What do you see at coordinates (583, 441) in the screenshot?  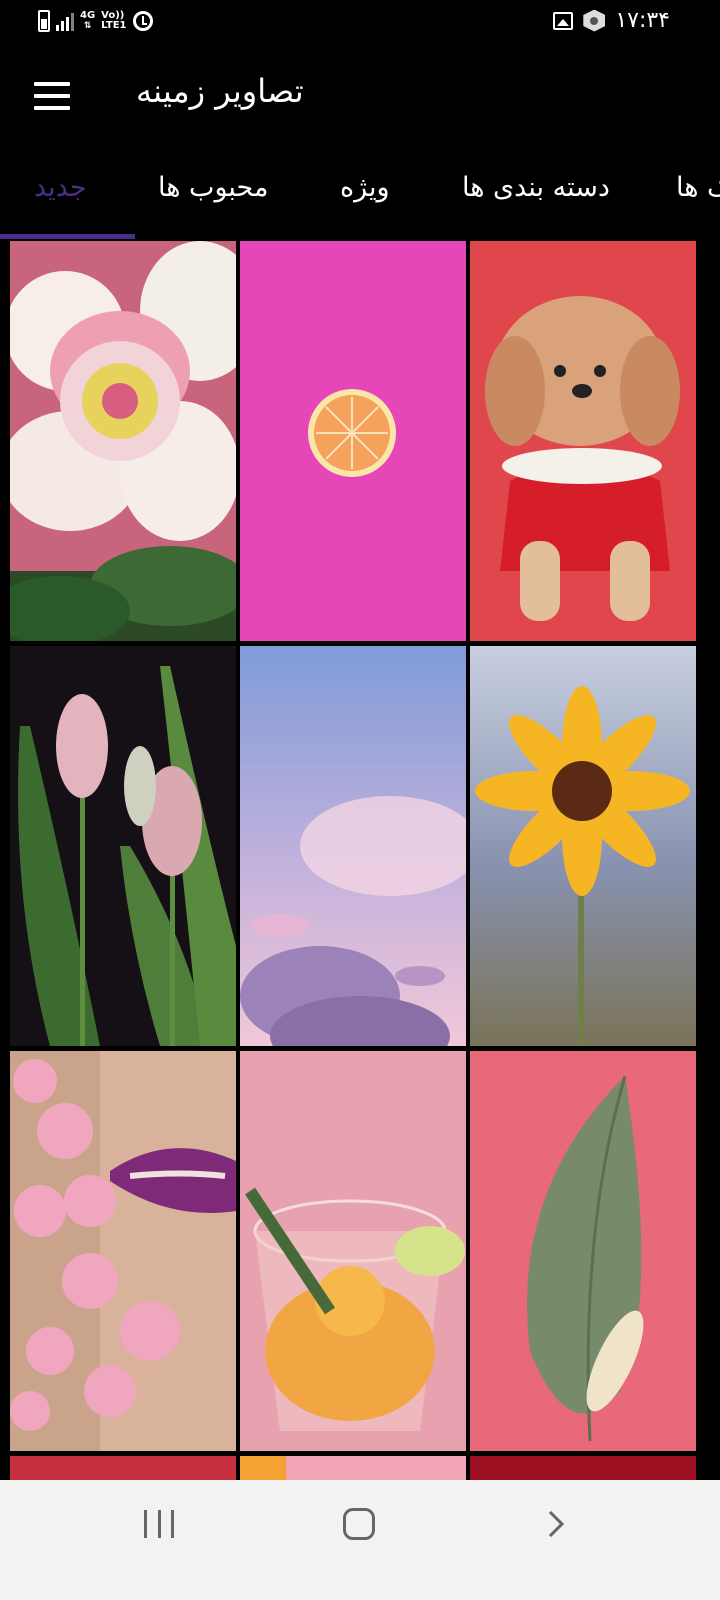 I see `dog-on-red-wallpaper` at bounding box center [583, 441].